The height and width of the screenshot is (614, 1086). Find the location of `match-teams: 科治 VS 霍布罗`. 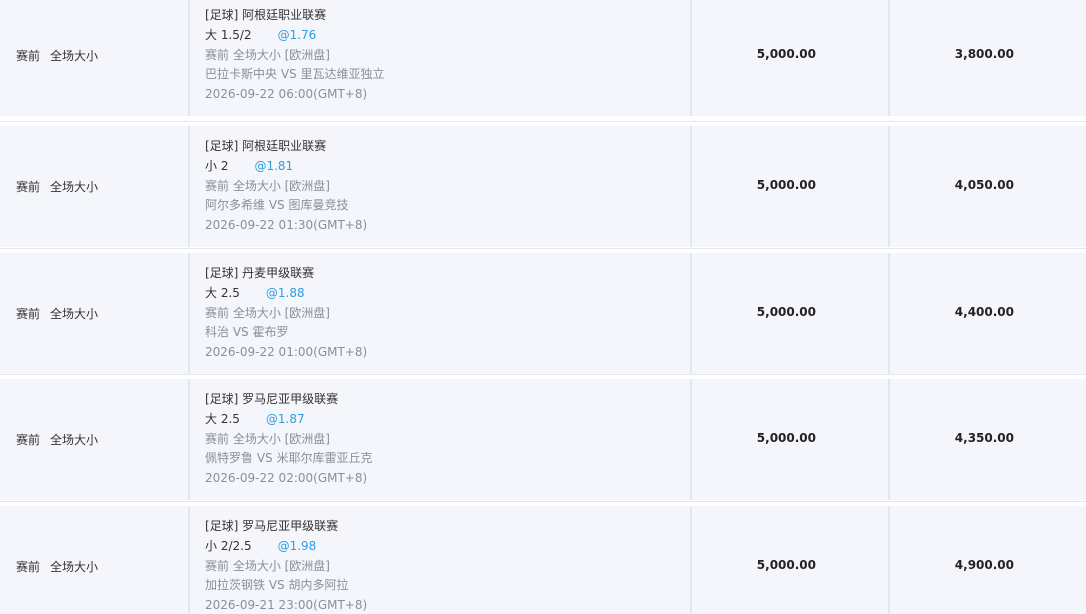

match-teams: 科治 VS 霍布罗 is located at coordinates (247, 332).